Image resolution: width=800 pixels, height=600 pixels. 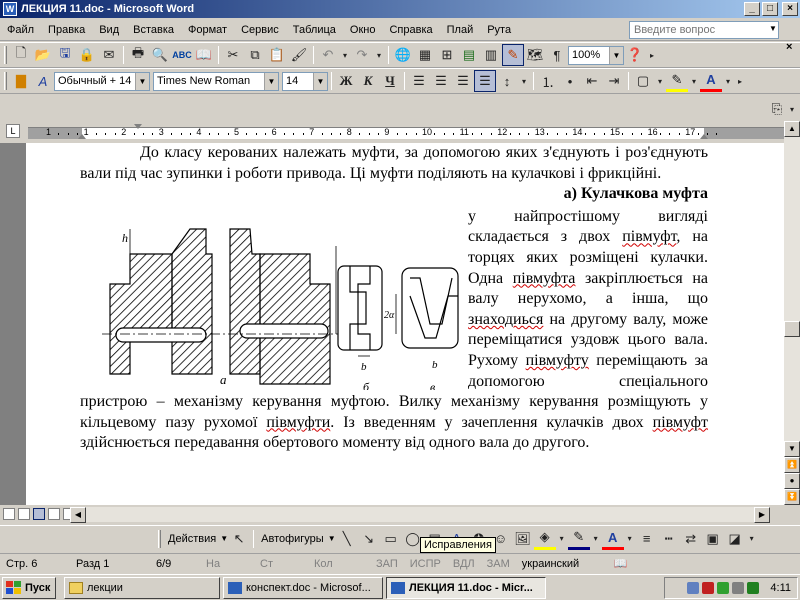 I want to click on bold-button: Ж, so click(x=346, y=81).